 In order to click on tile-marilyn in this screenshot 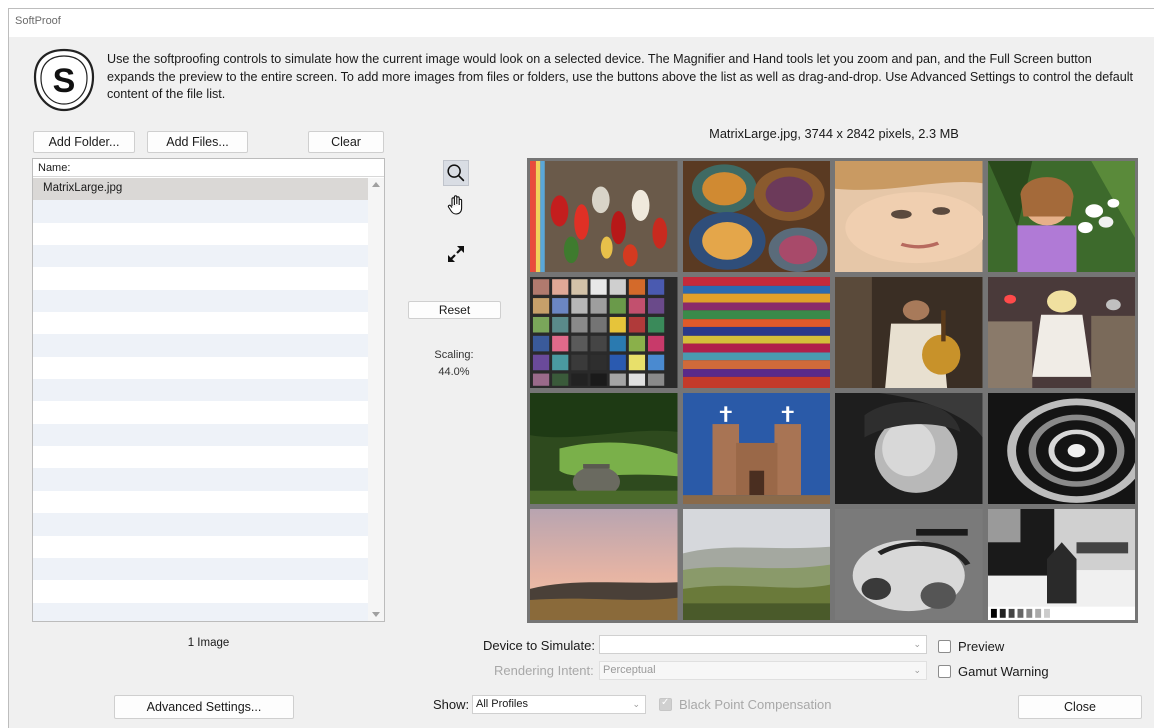, I will do `click(1061, 332)`.